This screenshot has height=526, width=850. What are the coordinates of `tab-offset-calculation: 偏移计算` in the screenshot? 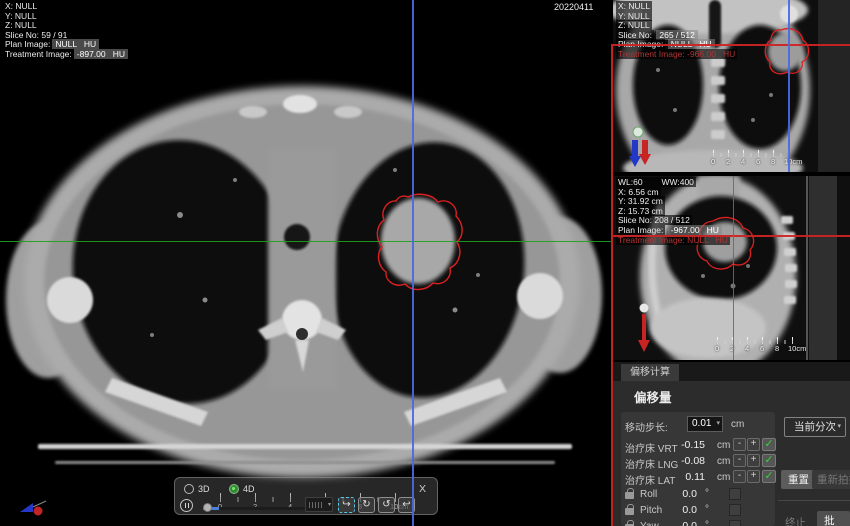 It's located at (650, 372).